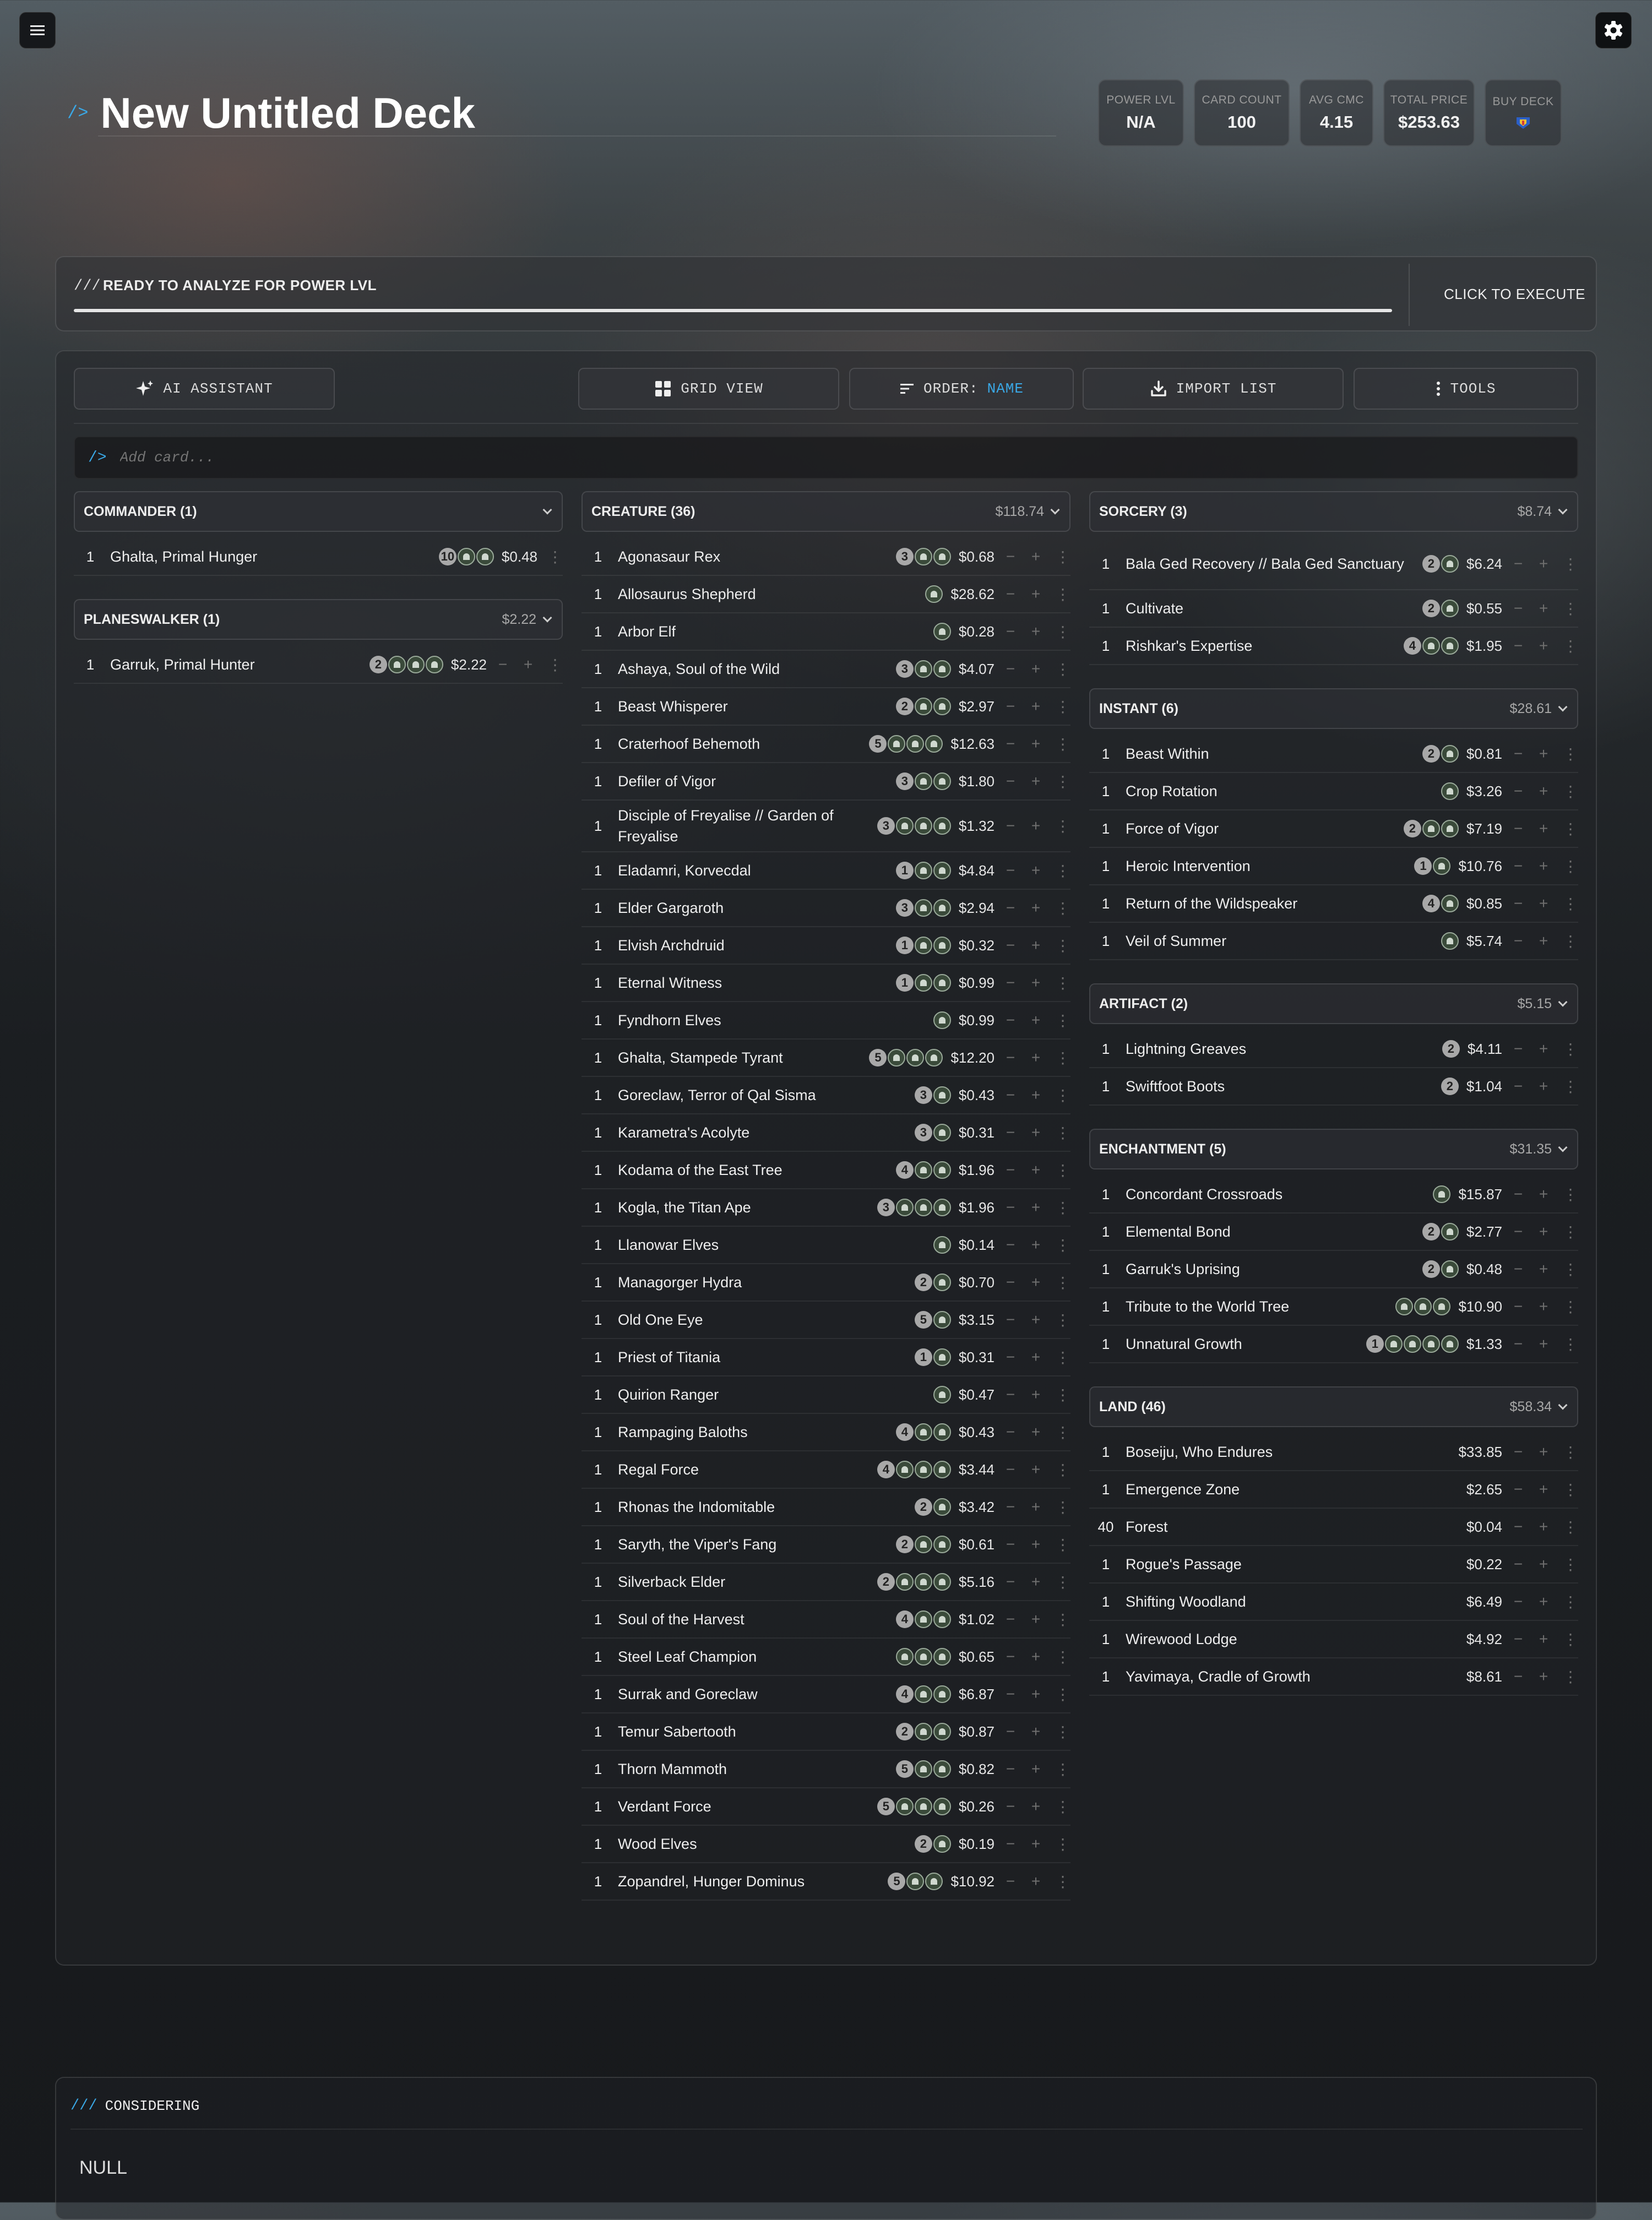  I want to click on card-row: 1 Rampaging Baloths 4 $0.43− + ⋮, so click(826, 1433).